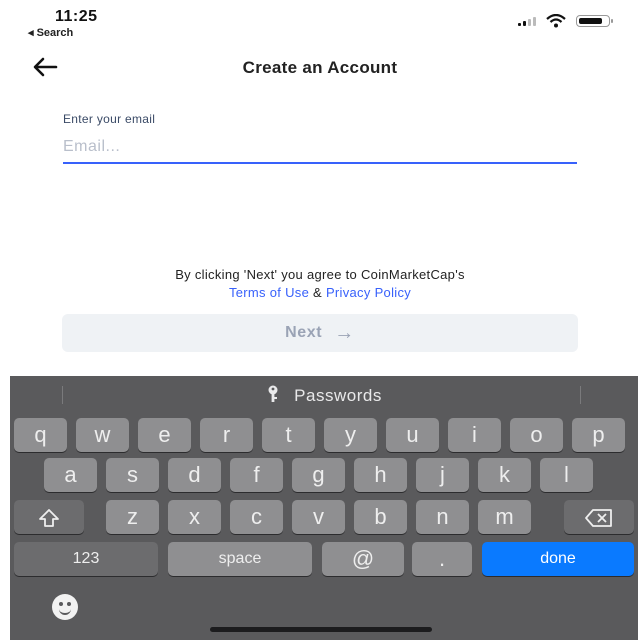 This screenshot has height=640, width=640. What do you see at coordinates (132, 517) in the screenshot?
I see `key-z: z` at bounding box center [132, 517].